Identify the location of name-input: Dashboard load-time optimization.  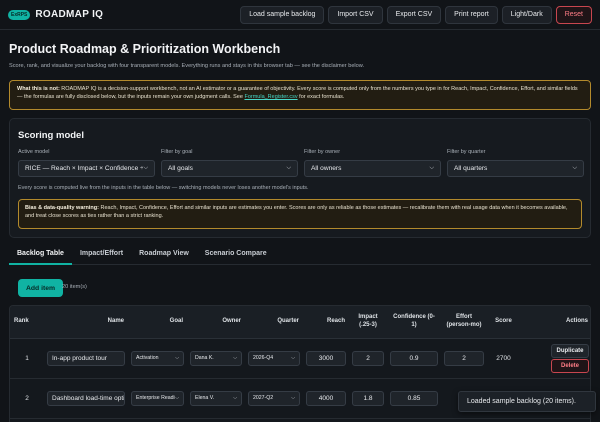
(86, 398).